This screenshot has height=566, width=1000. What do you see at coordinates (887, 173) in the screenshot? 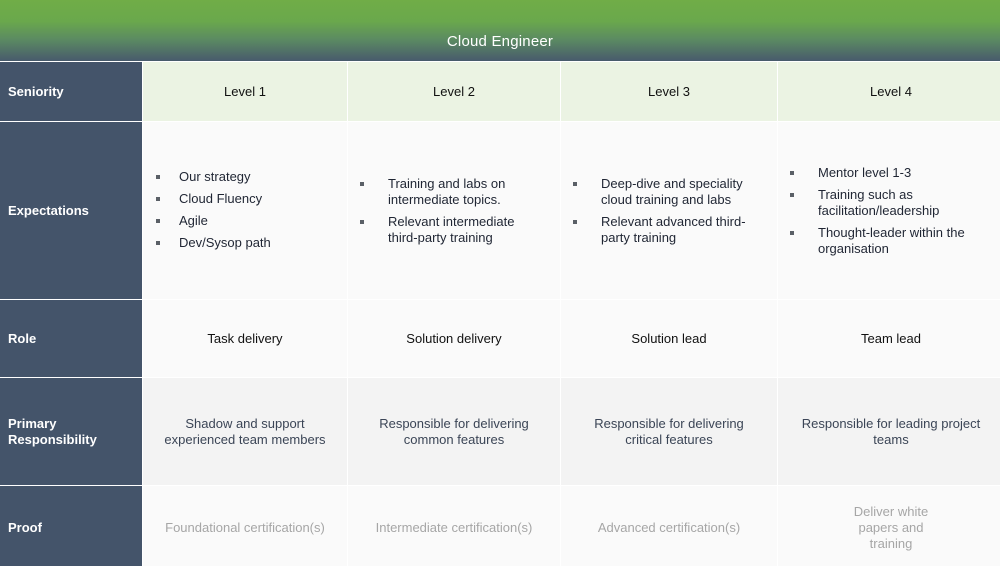
I see `list-item: Mentor level 1-3` at bounding box center [887, 173].